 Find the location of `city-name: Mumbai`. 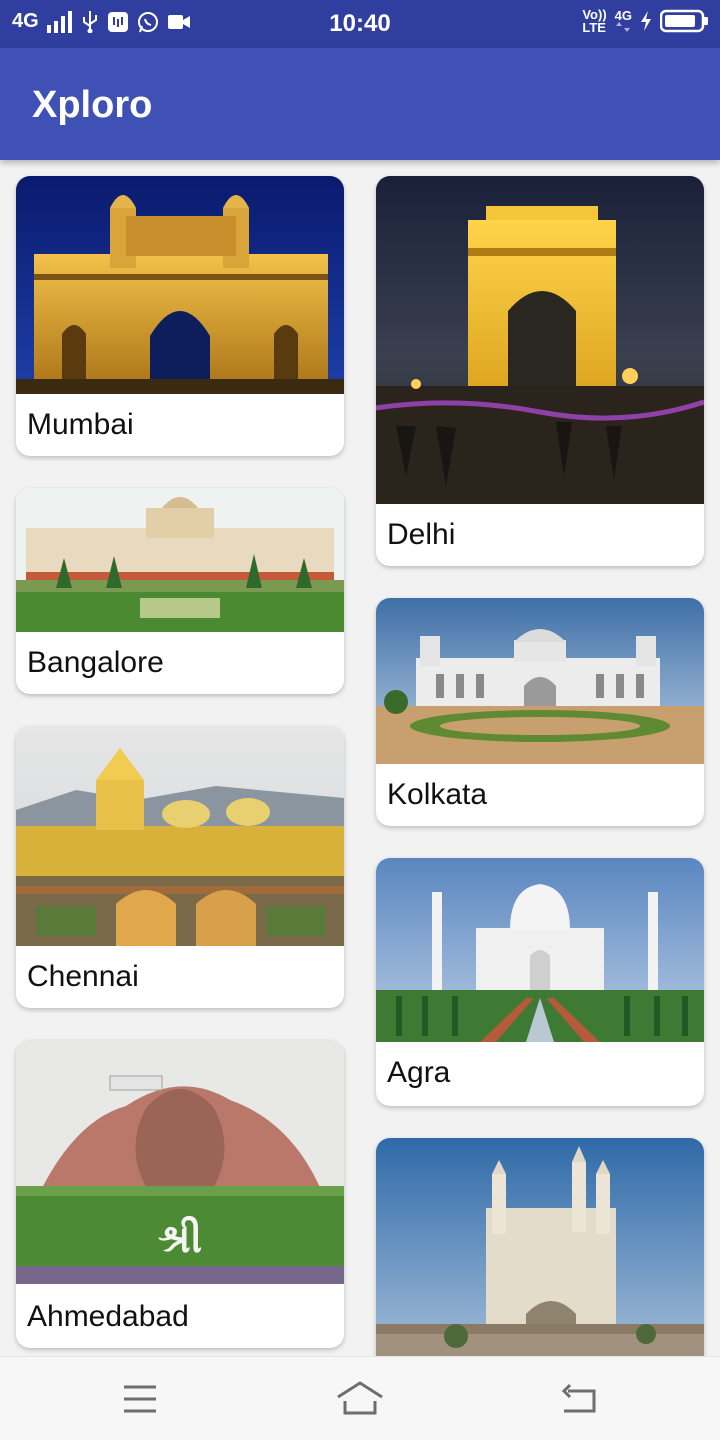

city-name: Mumbai is located at coordinates (80, 424).